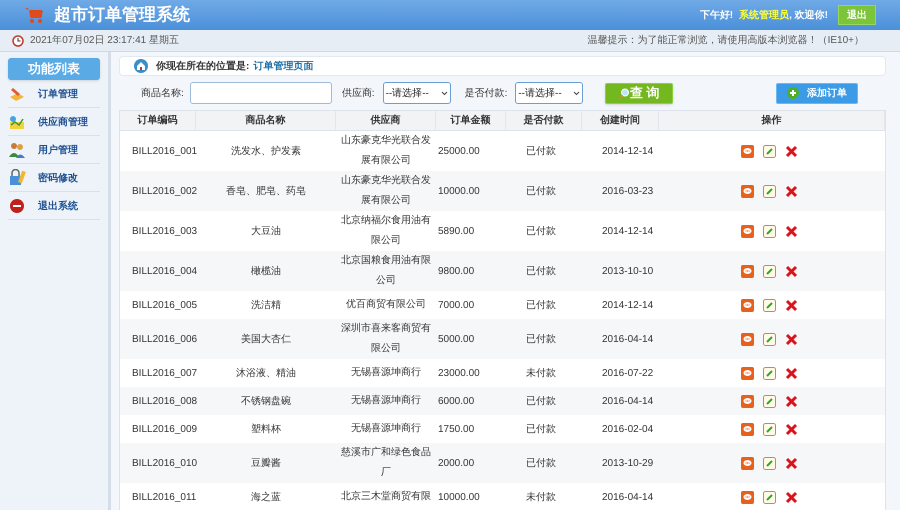  What do you see at coordinates (628, 191) in the screenshot?
I see `table-cell-text: 2016-03-23` at bounding box center [628, 191].